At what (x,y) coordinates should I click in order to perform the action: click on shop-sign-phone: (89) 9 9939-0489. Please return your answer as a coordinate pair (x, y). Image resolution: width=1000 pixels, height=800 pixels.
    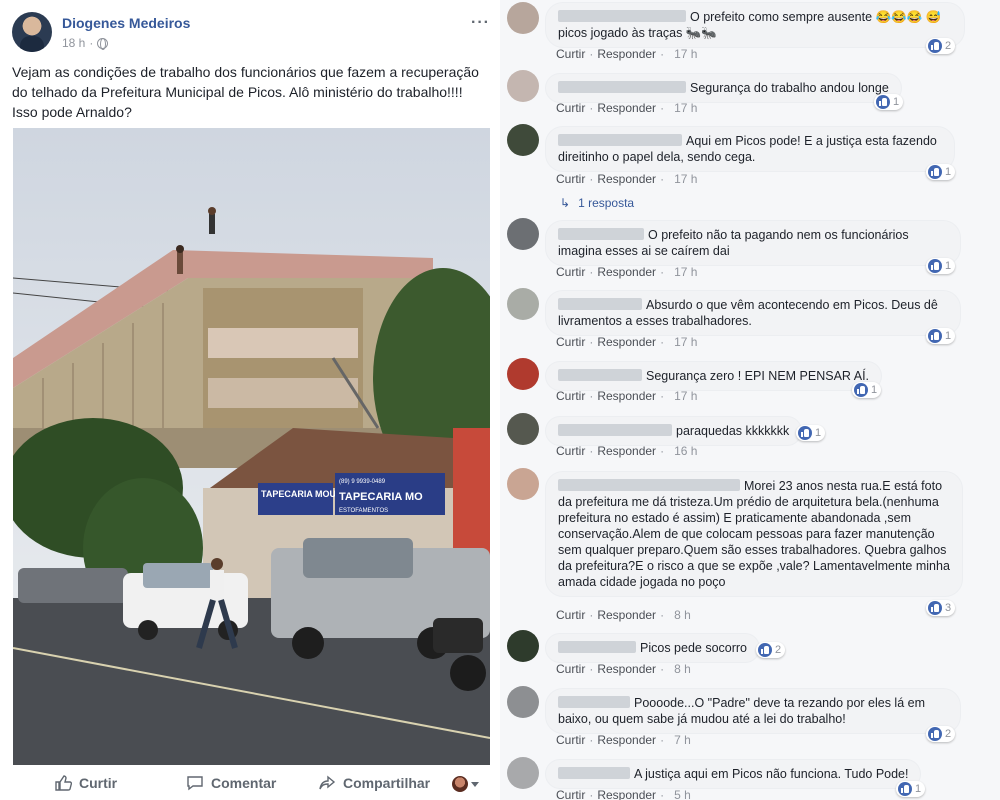
    Looking at the image, I should click on (362, 482).